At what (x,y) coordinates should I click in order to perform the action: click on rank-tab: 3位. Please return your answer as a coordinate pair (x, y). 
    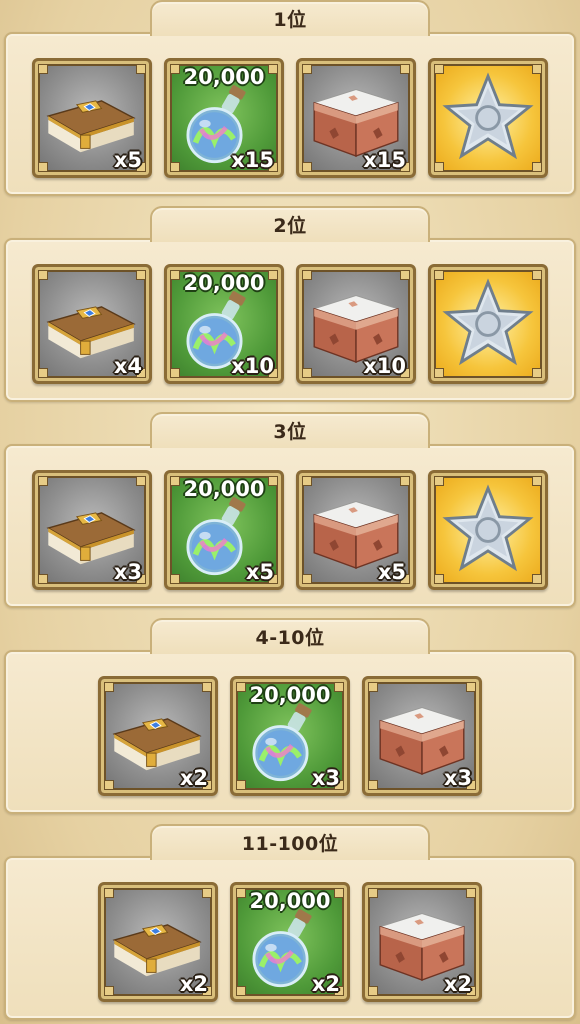
    Looking at the image, I should click on (290, 430).